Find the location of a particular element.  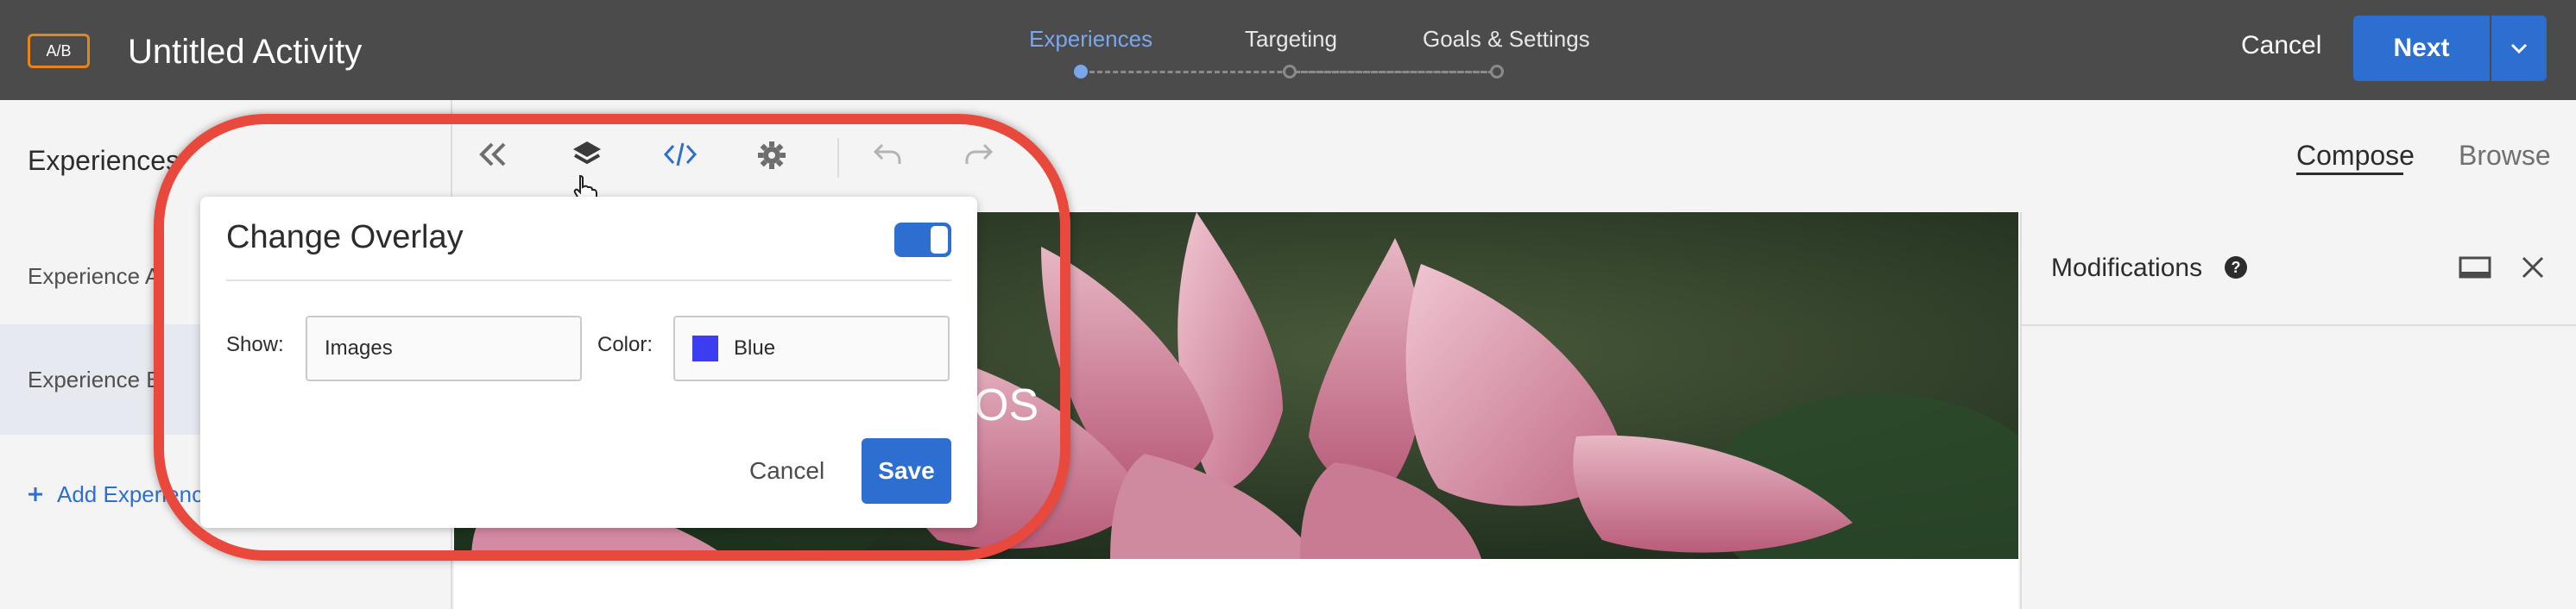

step-dot-targeting is located at coordinates (1290, 71).